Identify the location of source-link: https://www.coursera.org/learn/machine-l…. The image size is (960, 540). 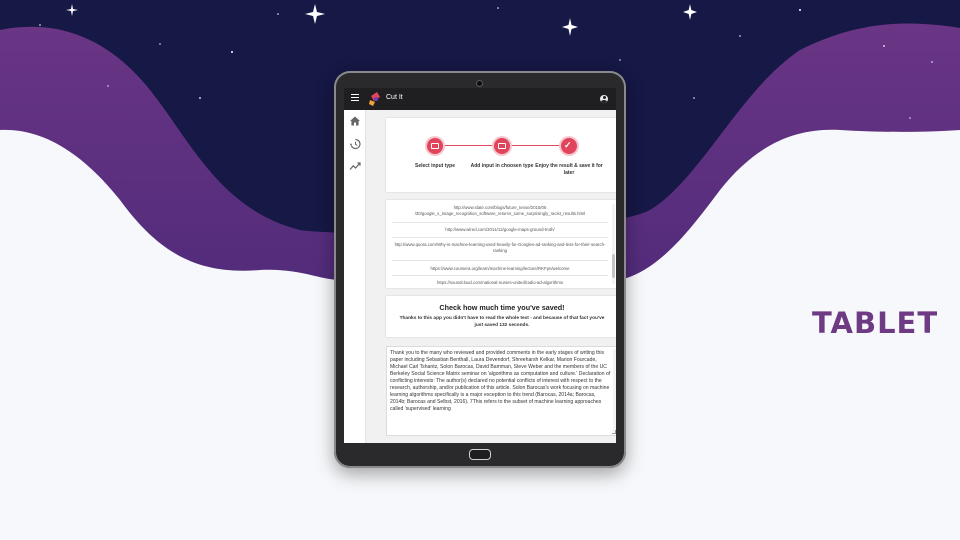
(500, 269).